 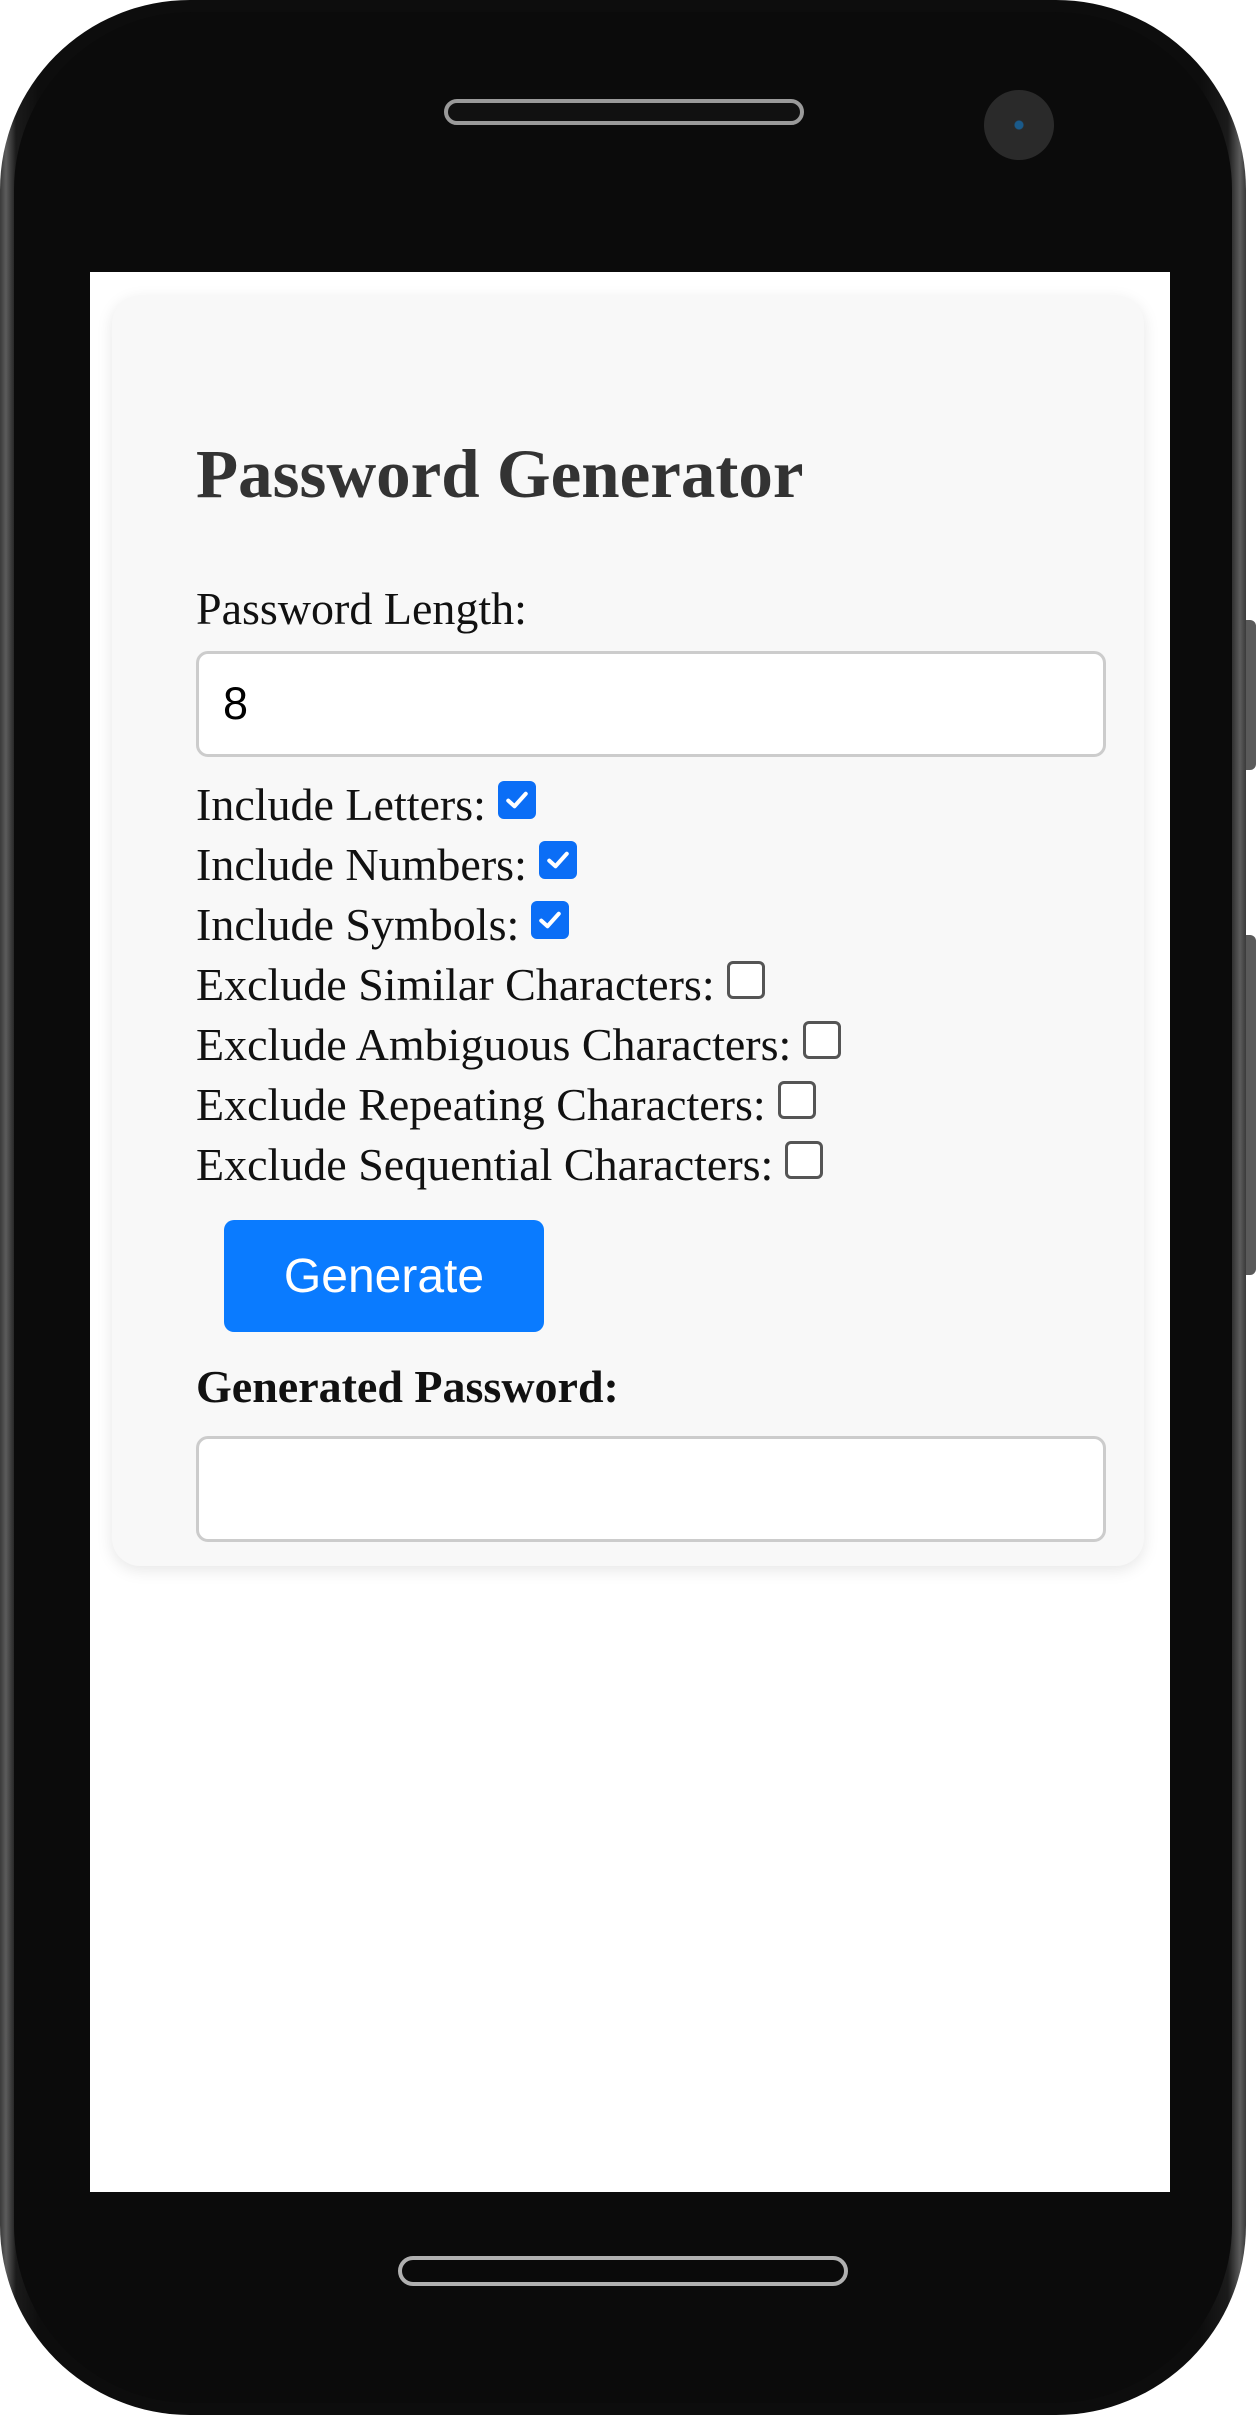 I want to click on option-label-exclude-sequential: Exclude Sequential Characters:, so click(x=485, y=1164).